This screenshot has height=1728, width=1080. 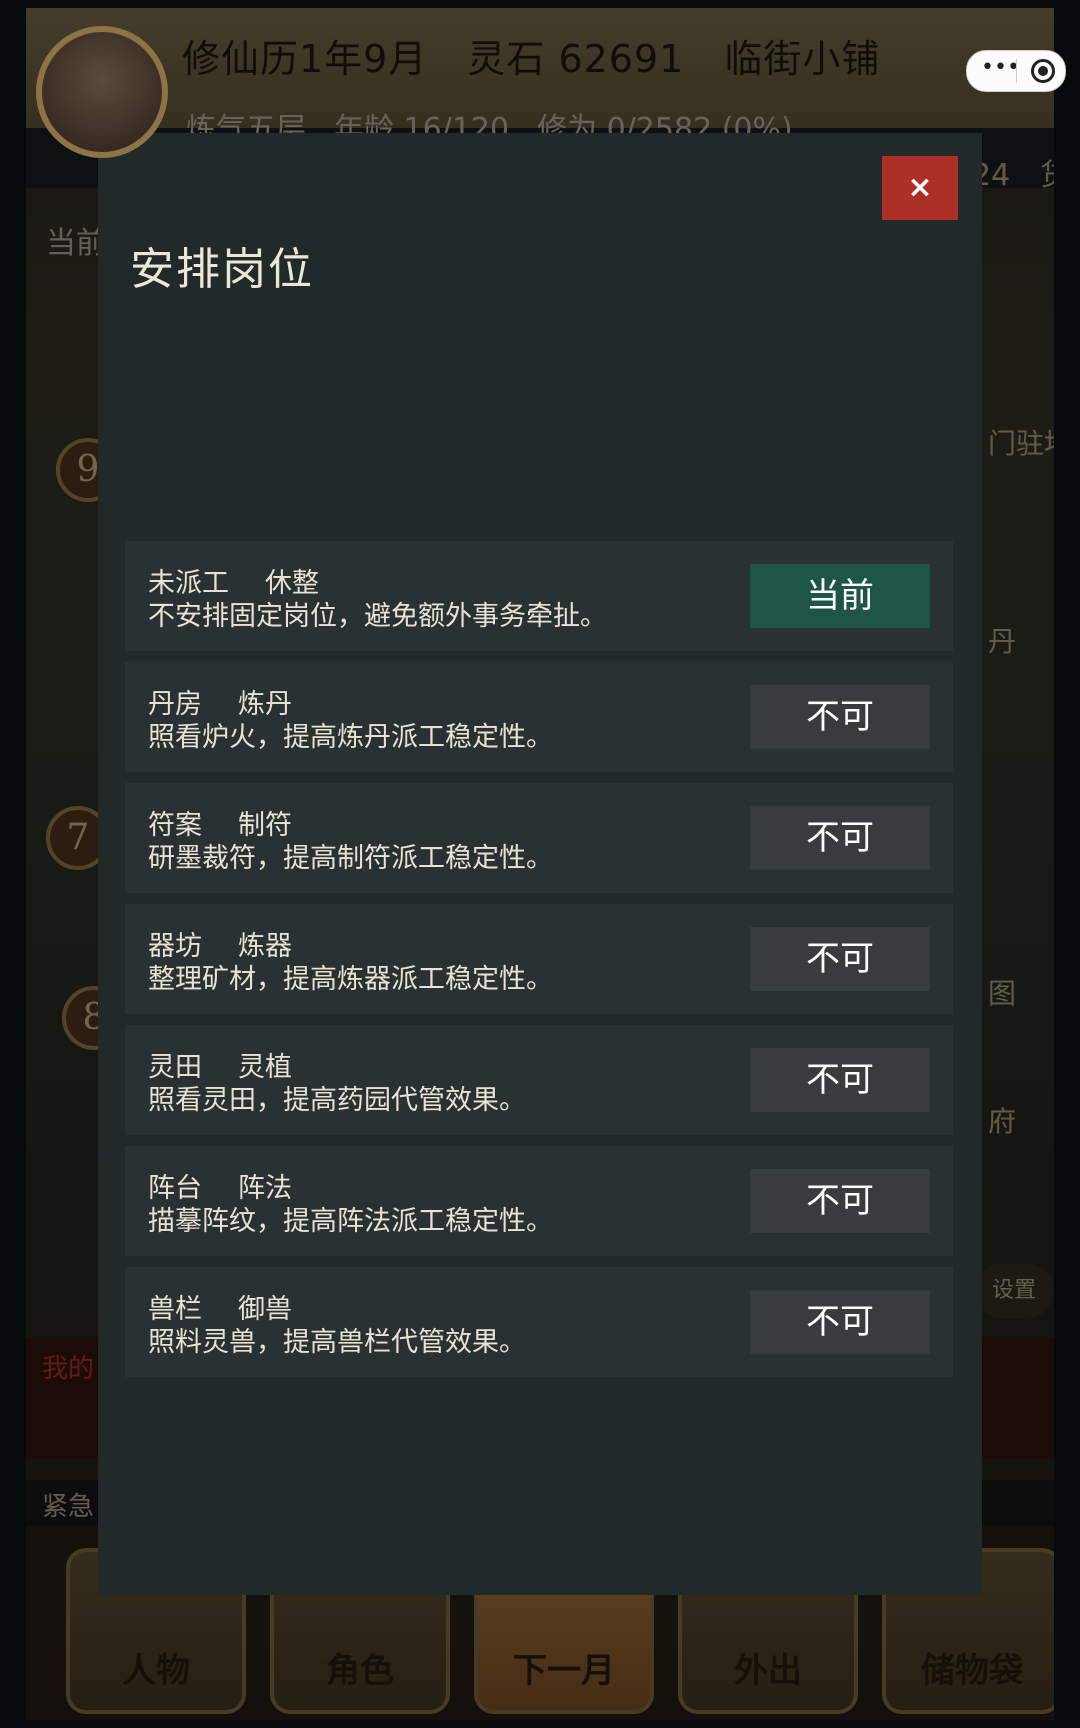 What do you see at coordinates (1043, 71) in the screenshot?
I see `close-miniprogram-icon` at bounding box center [1043, 71].